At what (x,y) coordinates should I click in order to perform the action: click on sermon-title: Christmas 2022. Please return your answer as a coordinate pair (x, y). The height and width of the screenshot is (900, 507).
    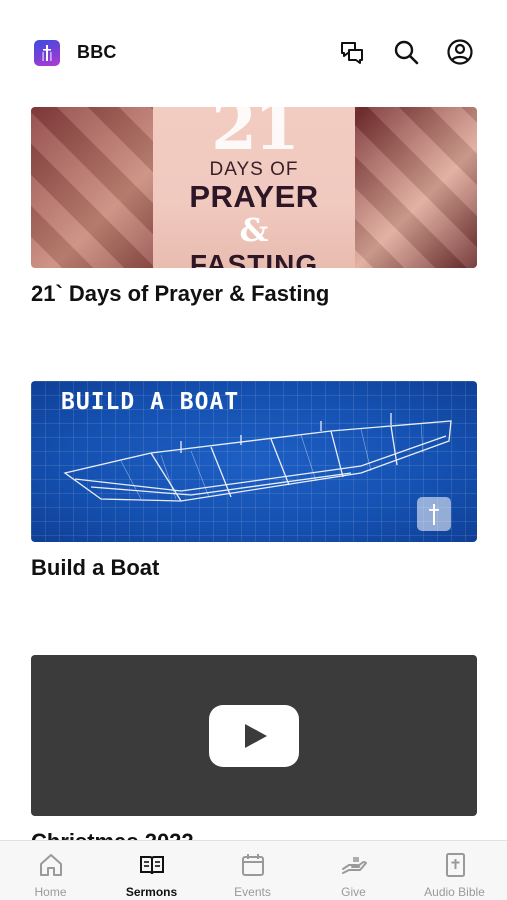
    Looking at the image, I should click on (254, 834).